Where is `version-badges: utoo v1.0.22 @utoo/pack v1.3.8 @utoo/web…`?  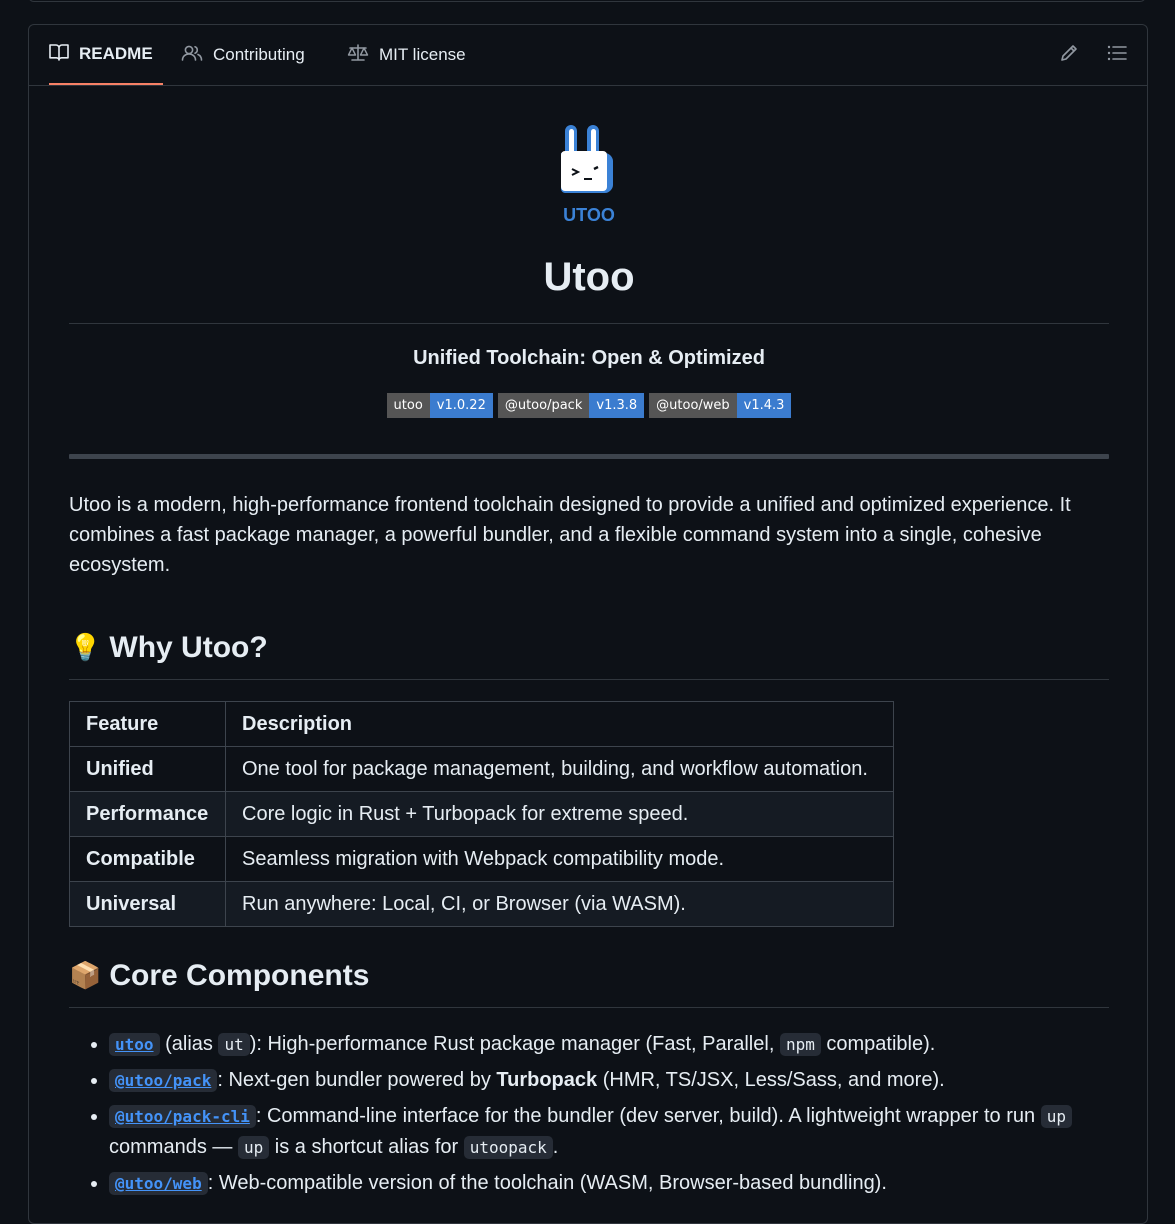 version-badges: utoo v1.0.22 @utoo/pack v1.3.8 @utoo/web… is located at coordinates (589, 405).